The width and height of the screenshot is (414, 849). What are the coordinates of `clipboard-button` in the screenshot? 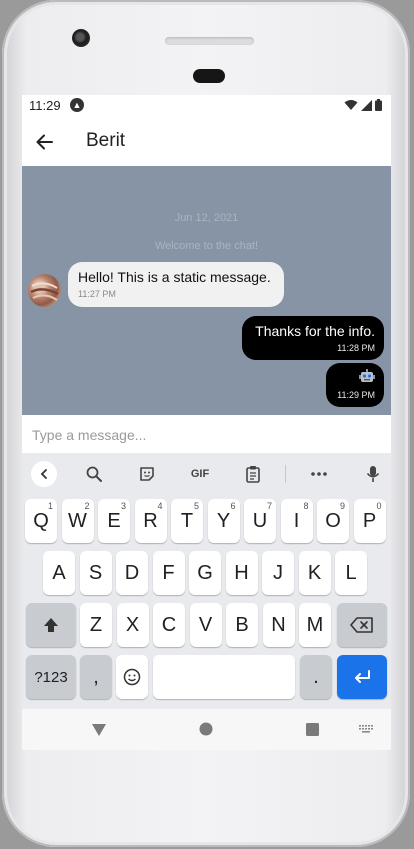 It's located at (253, 474).